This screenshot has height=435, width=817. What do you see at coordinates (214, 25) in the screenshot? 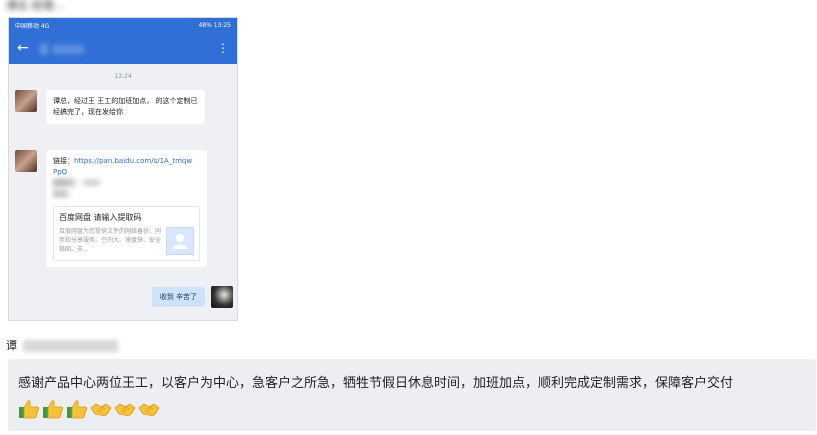
I see `status-right: 48% 13:25` at bounding box center [214, 25].